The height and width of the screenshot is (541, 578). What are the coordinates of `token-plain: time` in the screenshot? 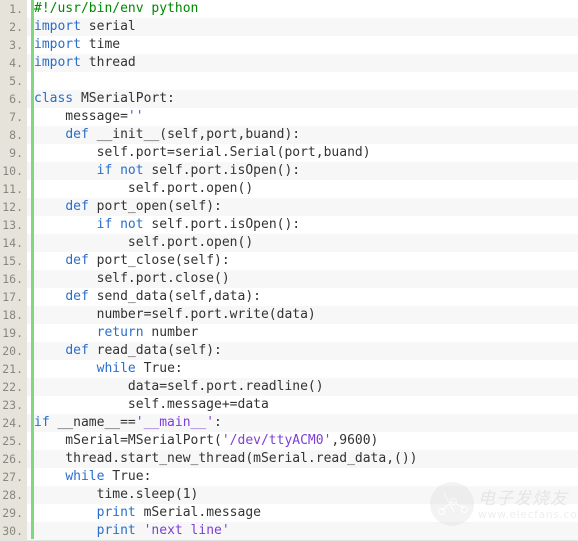 It's located at (100, 44).